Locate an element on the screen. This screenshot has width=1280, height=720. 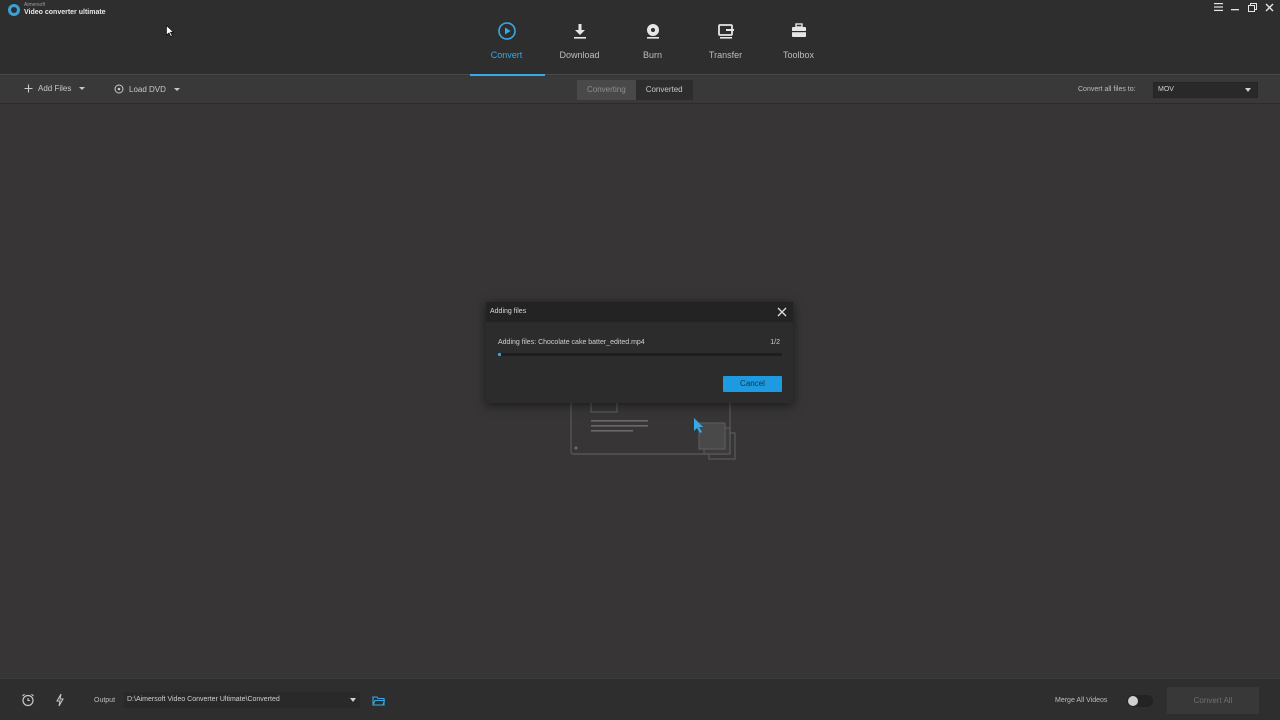
nav-transfer-label: Transfer is located at coordinates (725, 55).